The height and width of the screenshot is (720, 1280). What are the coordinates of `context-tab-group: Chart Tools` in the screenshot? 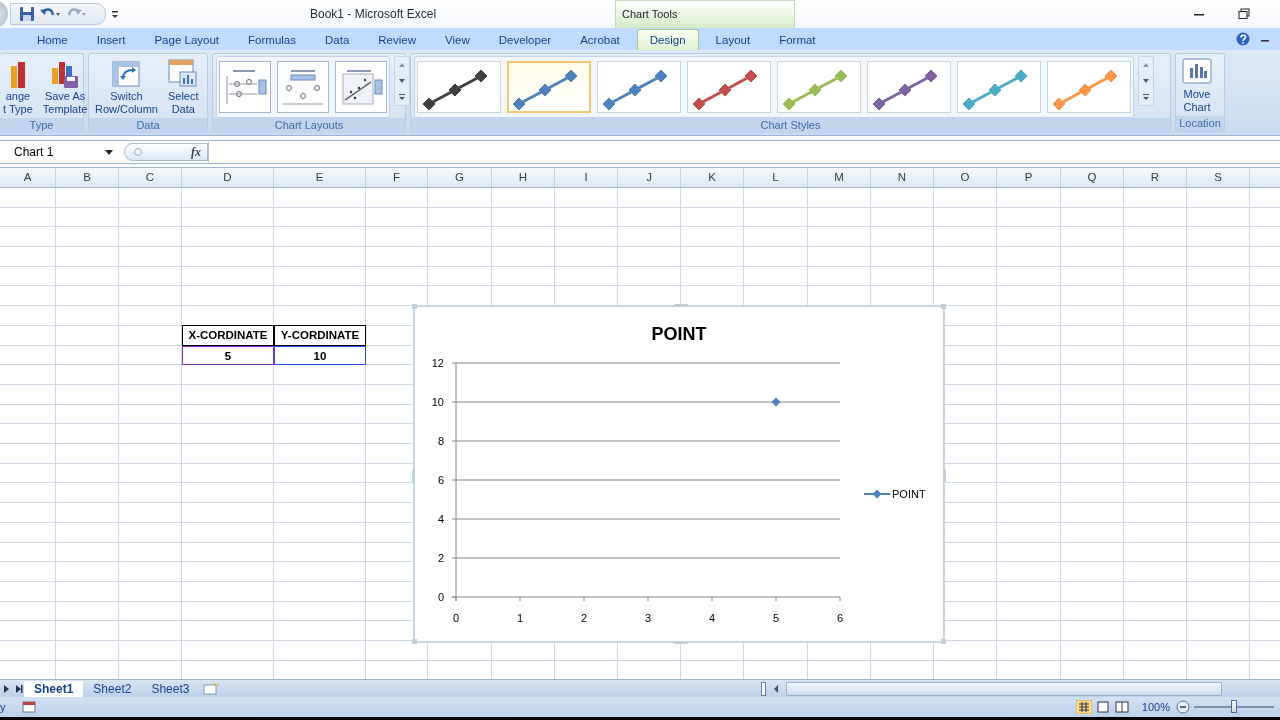 It's located at (705, 14).